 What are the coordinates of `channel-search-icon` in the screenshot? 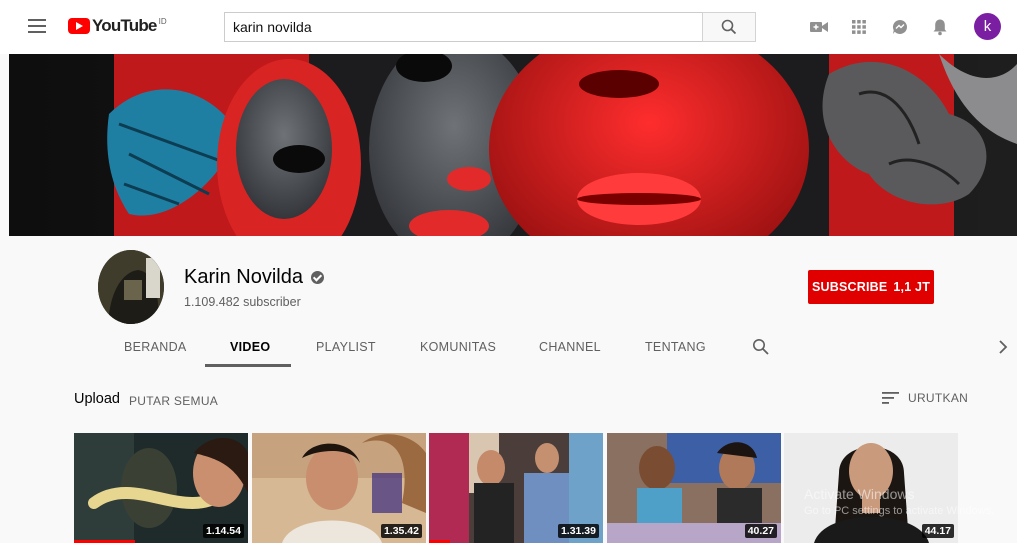 It's located at (761, 347).